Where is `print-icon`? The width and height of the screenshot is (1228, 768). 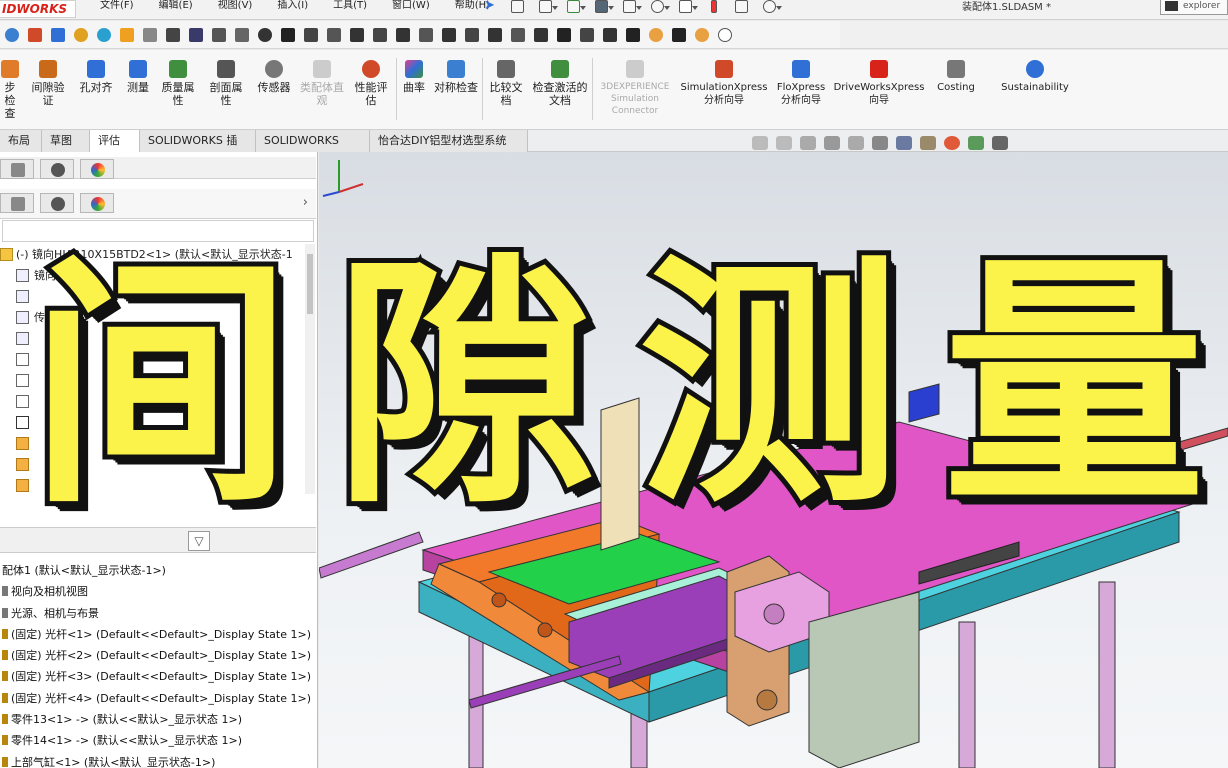
print-icon is located at coordinates (631, 8).